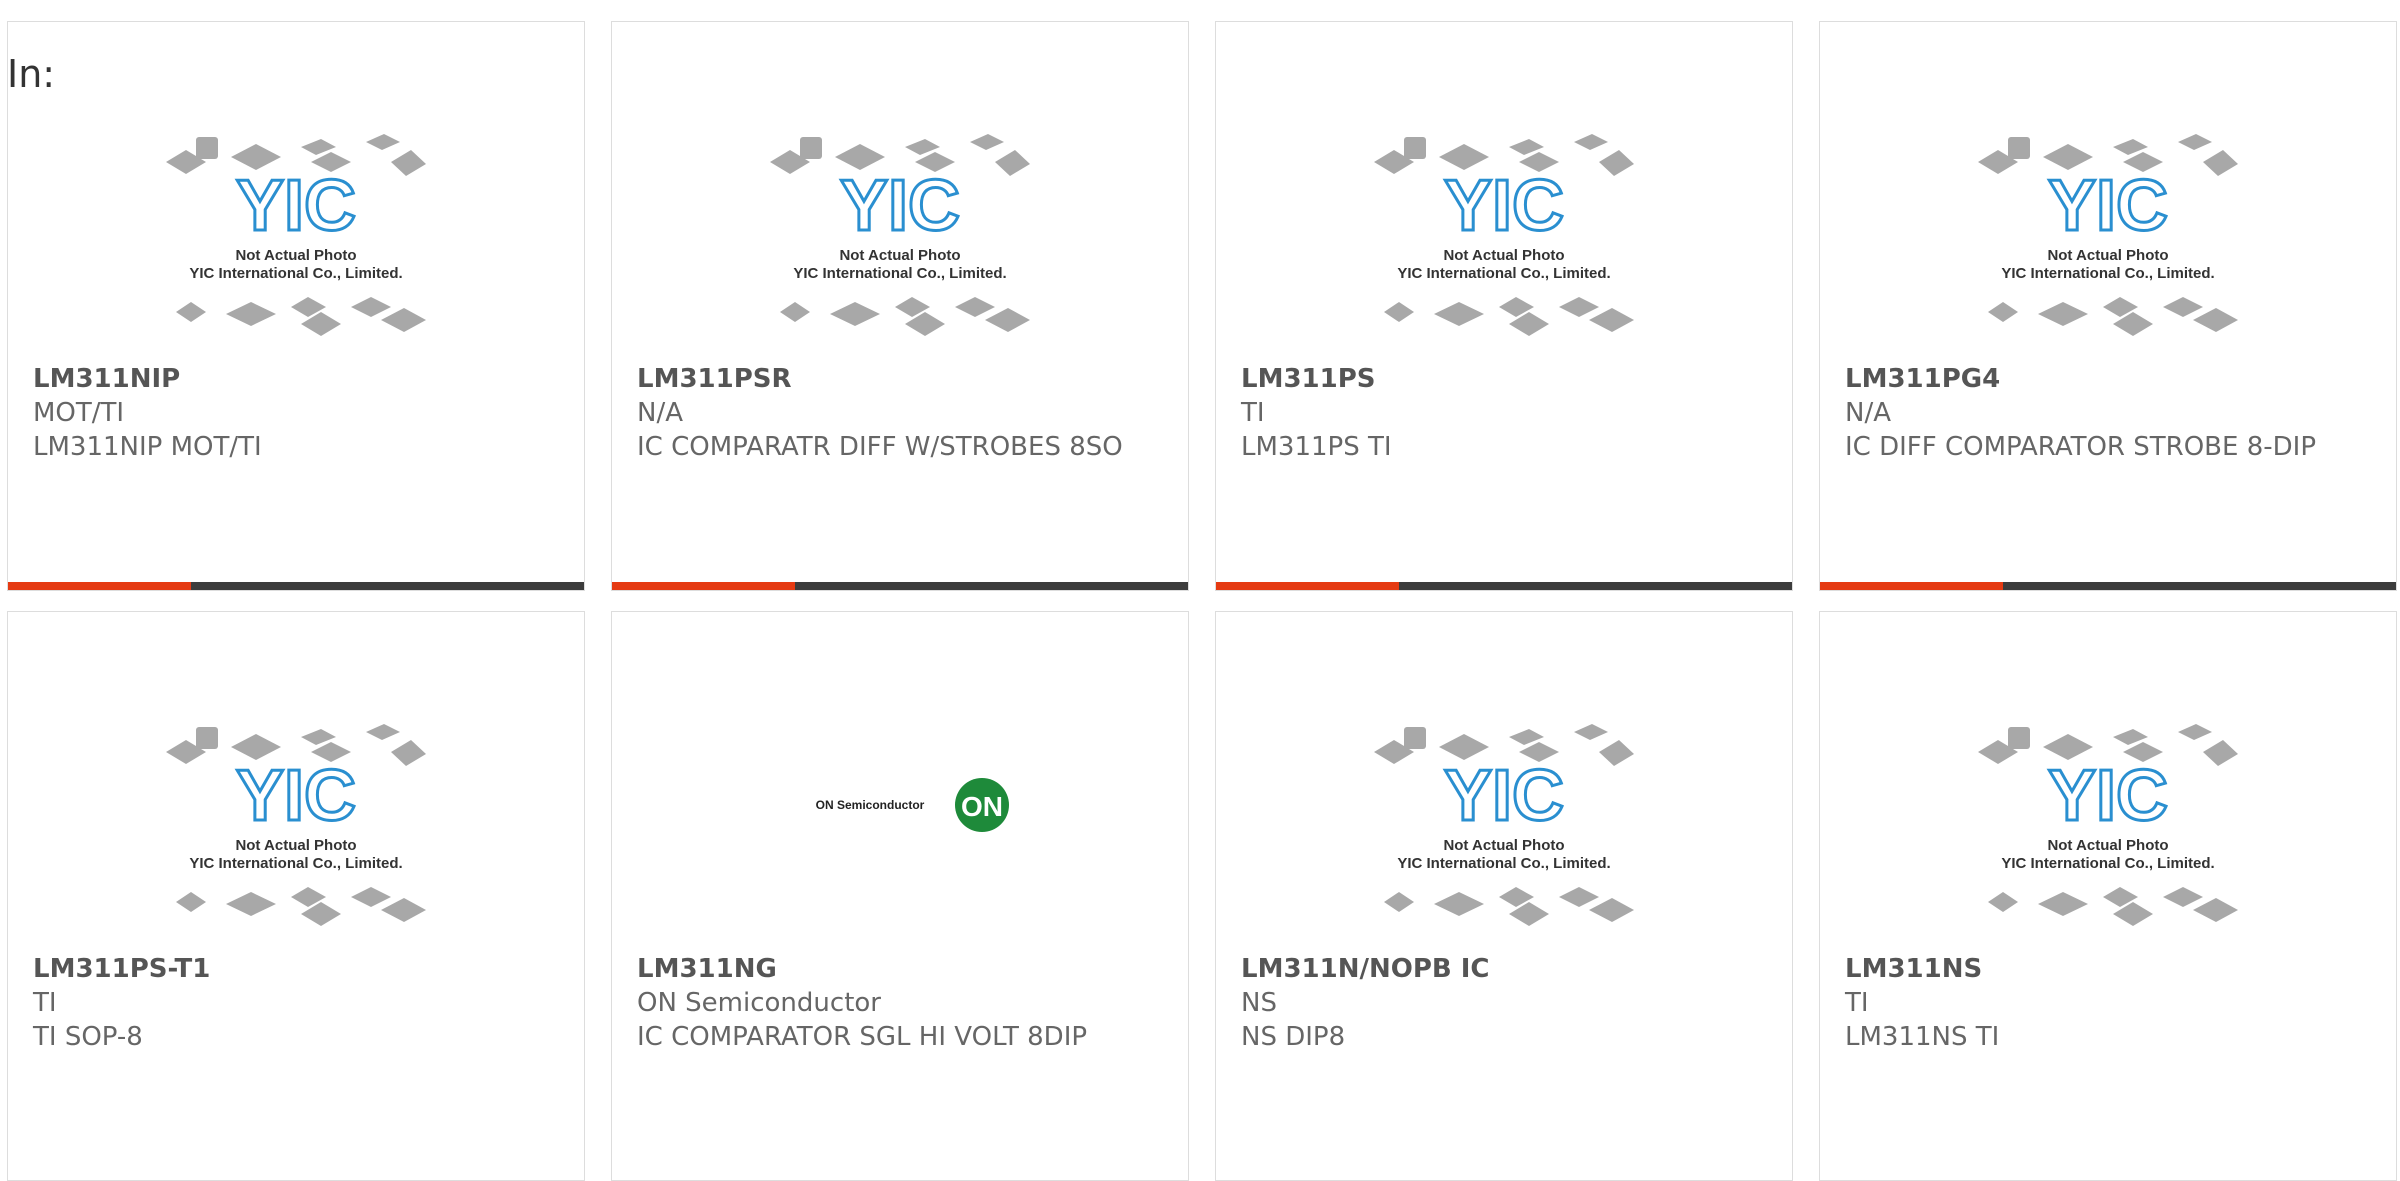 The height and width of the screenshot is (1181, 2400). Describe the element at coordinates (1496, 379) in the screenshot. I see `part-number: LM311PS` at that location.